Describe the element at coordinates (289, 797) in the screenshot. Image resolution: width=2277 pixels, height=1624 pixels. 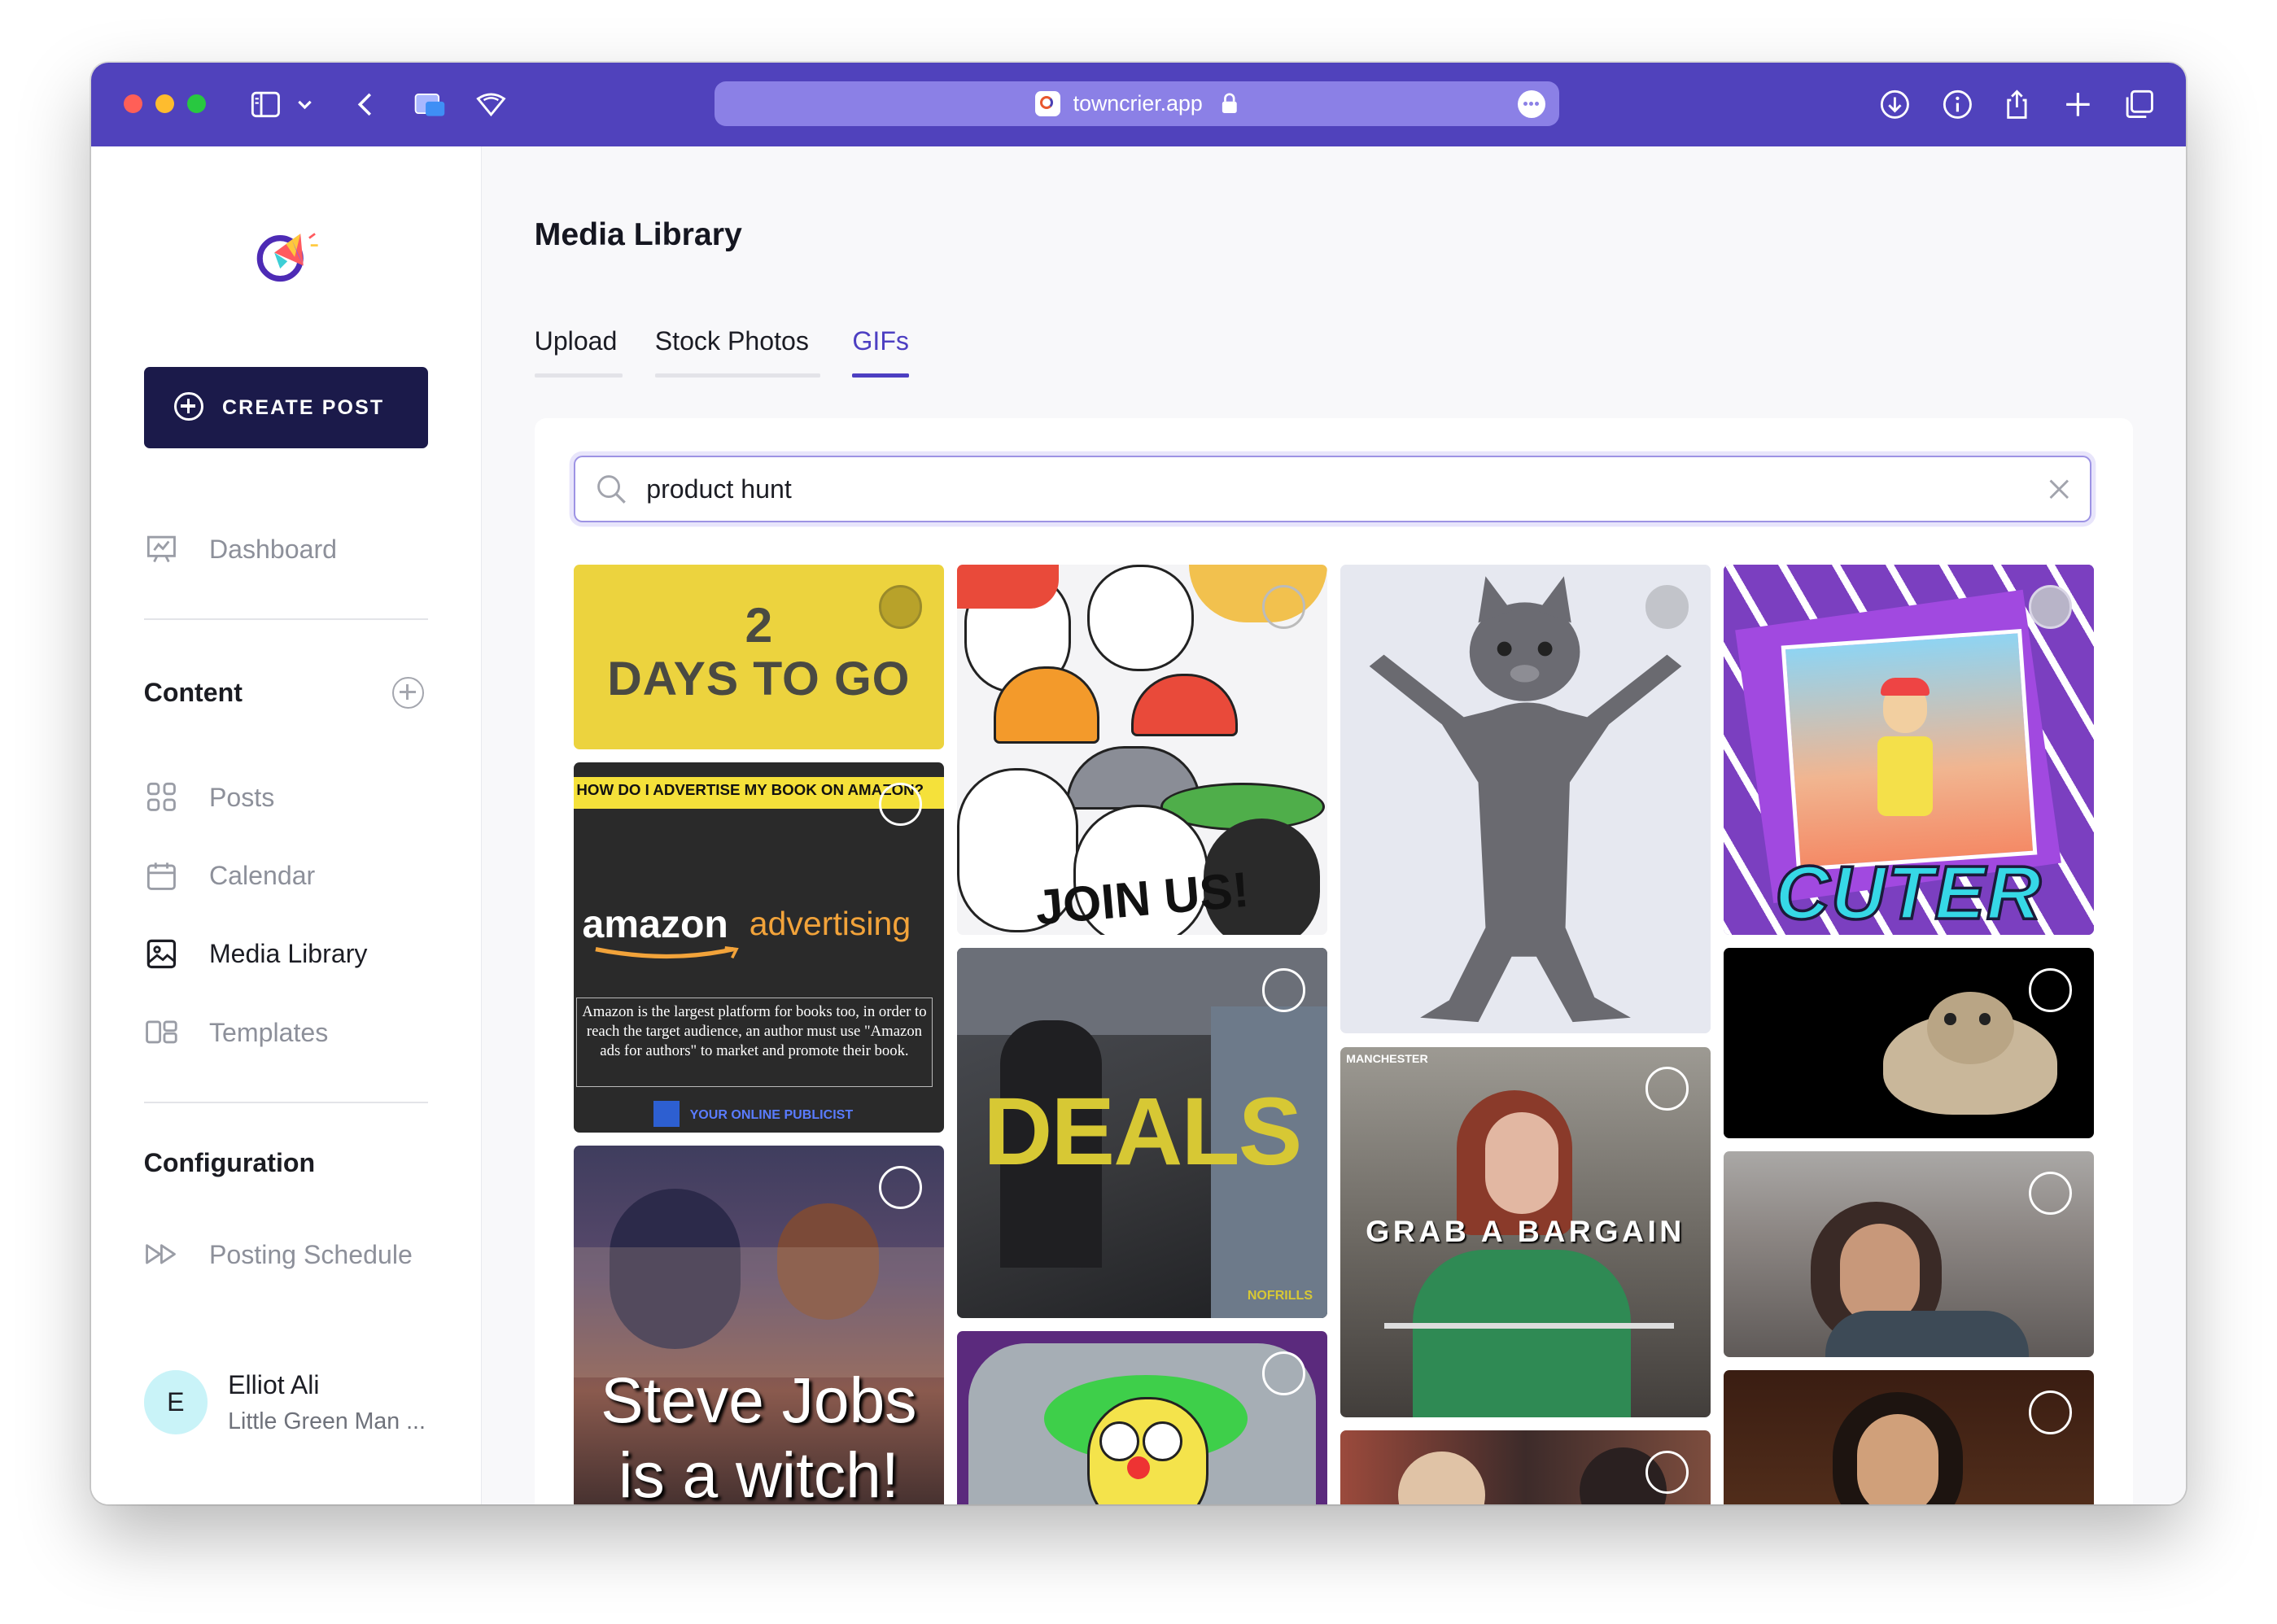
I see `sidebar-item-posts: Posts` at that location.